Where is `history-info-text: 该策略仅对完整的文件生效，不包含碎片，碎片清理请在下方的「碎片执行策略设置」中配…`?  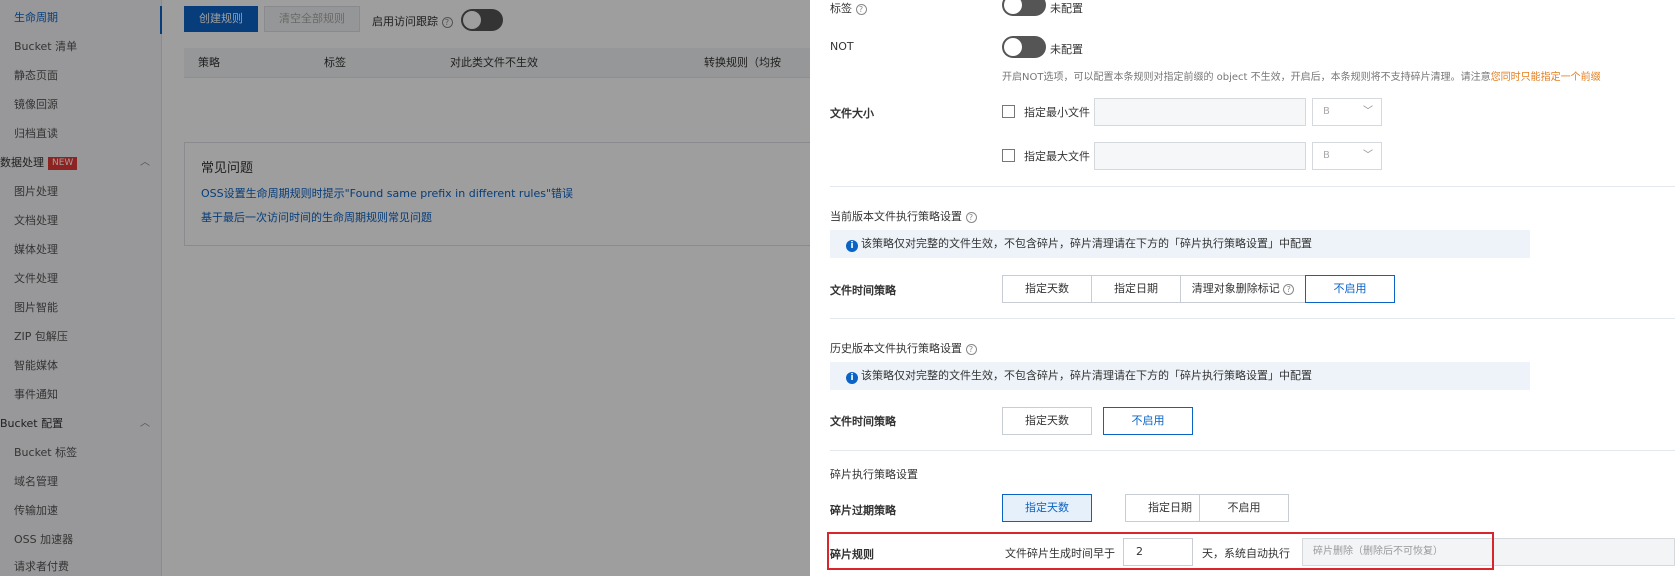 history-info-text: 该策略仅对完整的文件生效，不包含碎片，碎片清理请在下方的「碎片执行策略设置」中配… is located at coordinates (1086, 375).